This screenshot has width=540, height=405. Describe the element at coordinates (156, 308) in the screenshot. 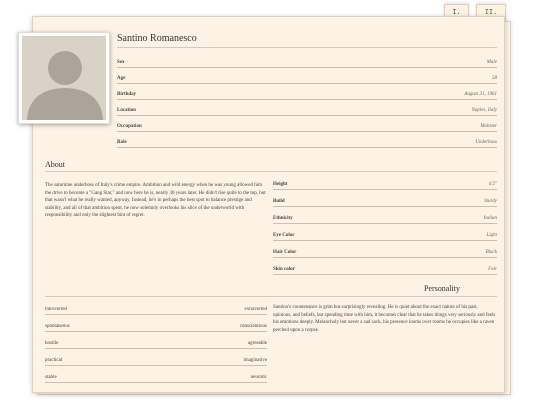

I see `trait-row: introverted extraverted` at that location.